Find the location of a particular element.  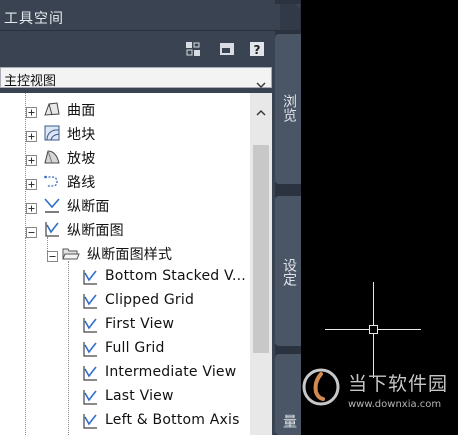

scrollbar-thumb is located at coordinates (261, 249).